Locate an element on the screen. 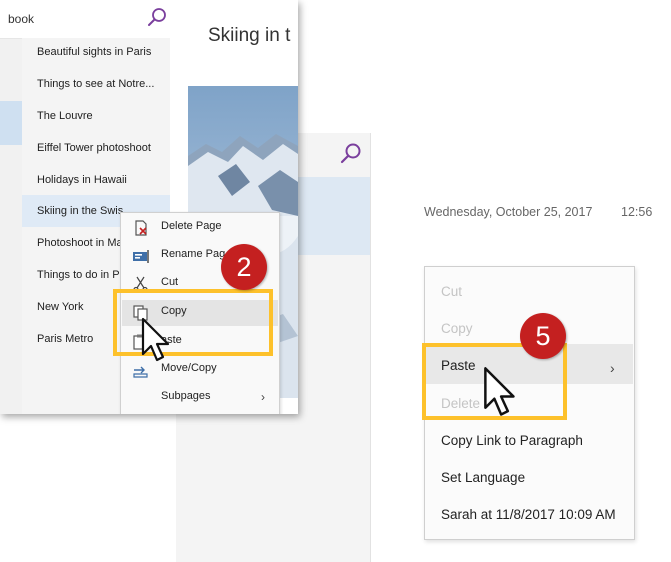  page-item-selected: Skiing in the Swis is located at coordinates (80, 211).